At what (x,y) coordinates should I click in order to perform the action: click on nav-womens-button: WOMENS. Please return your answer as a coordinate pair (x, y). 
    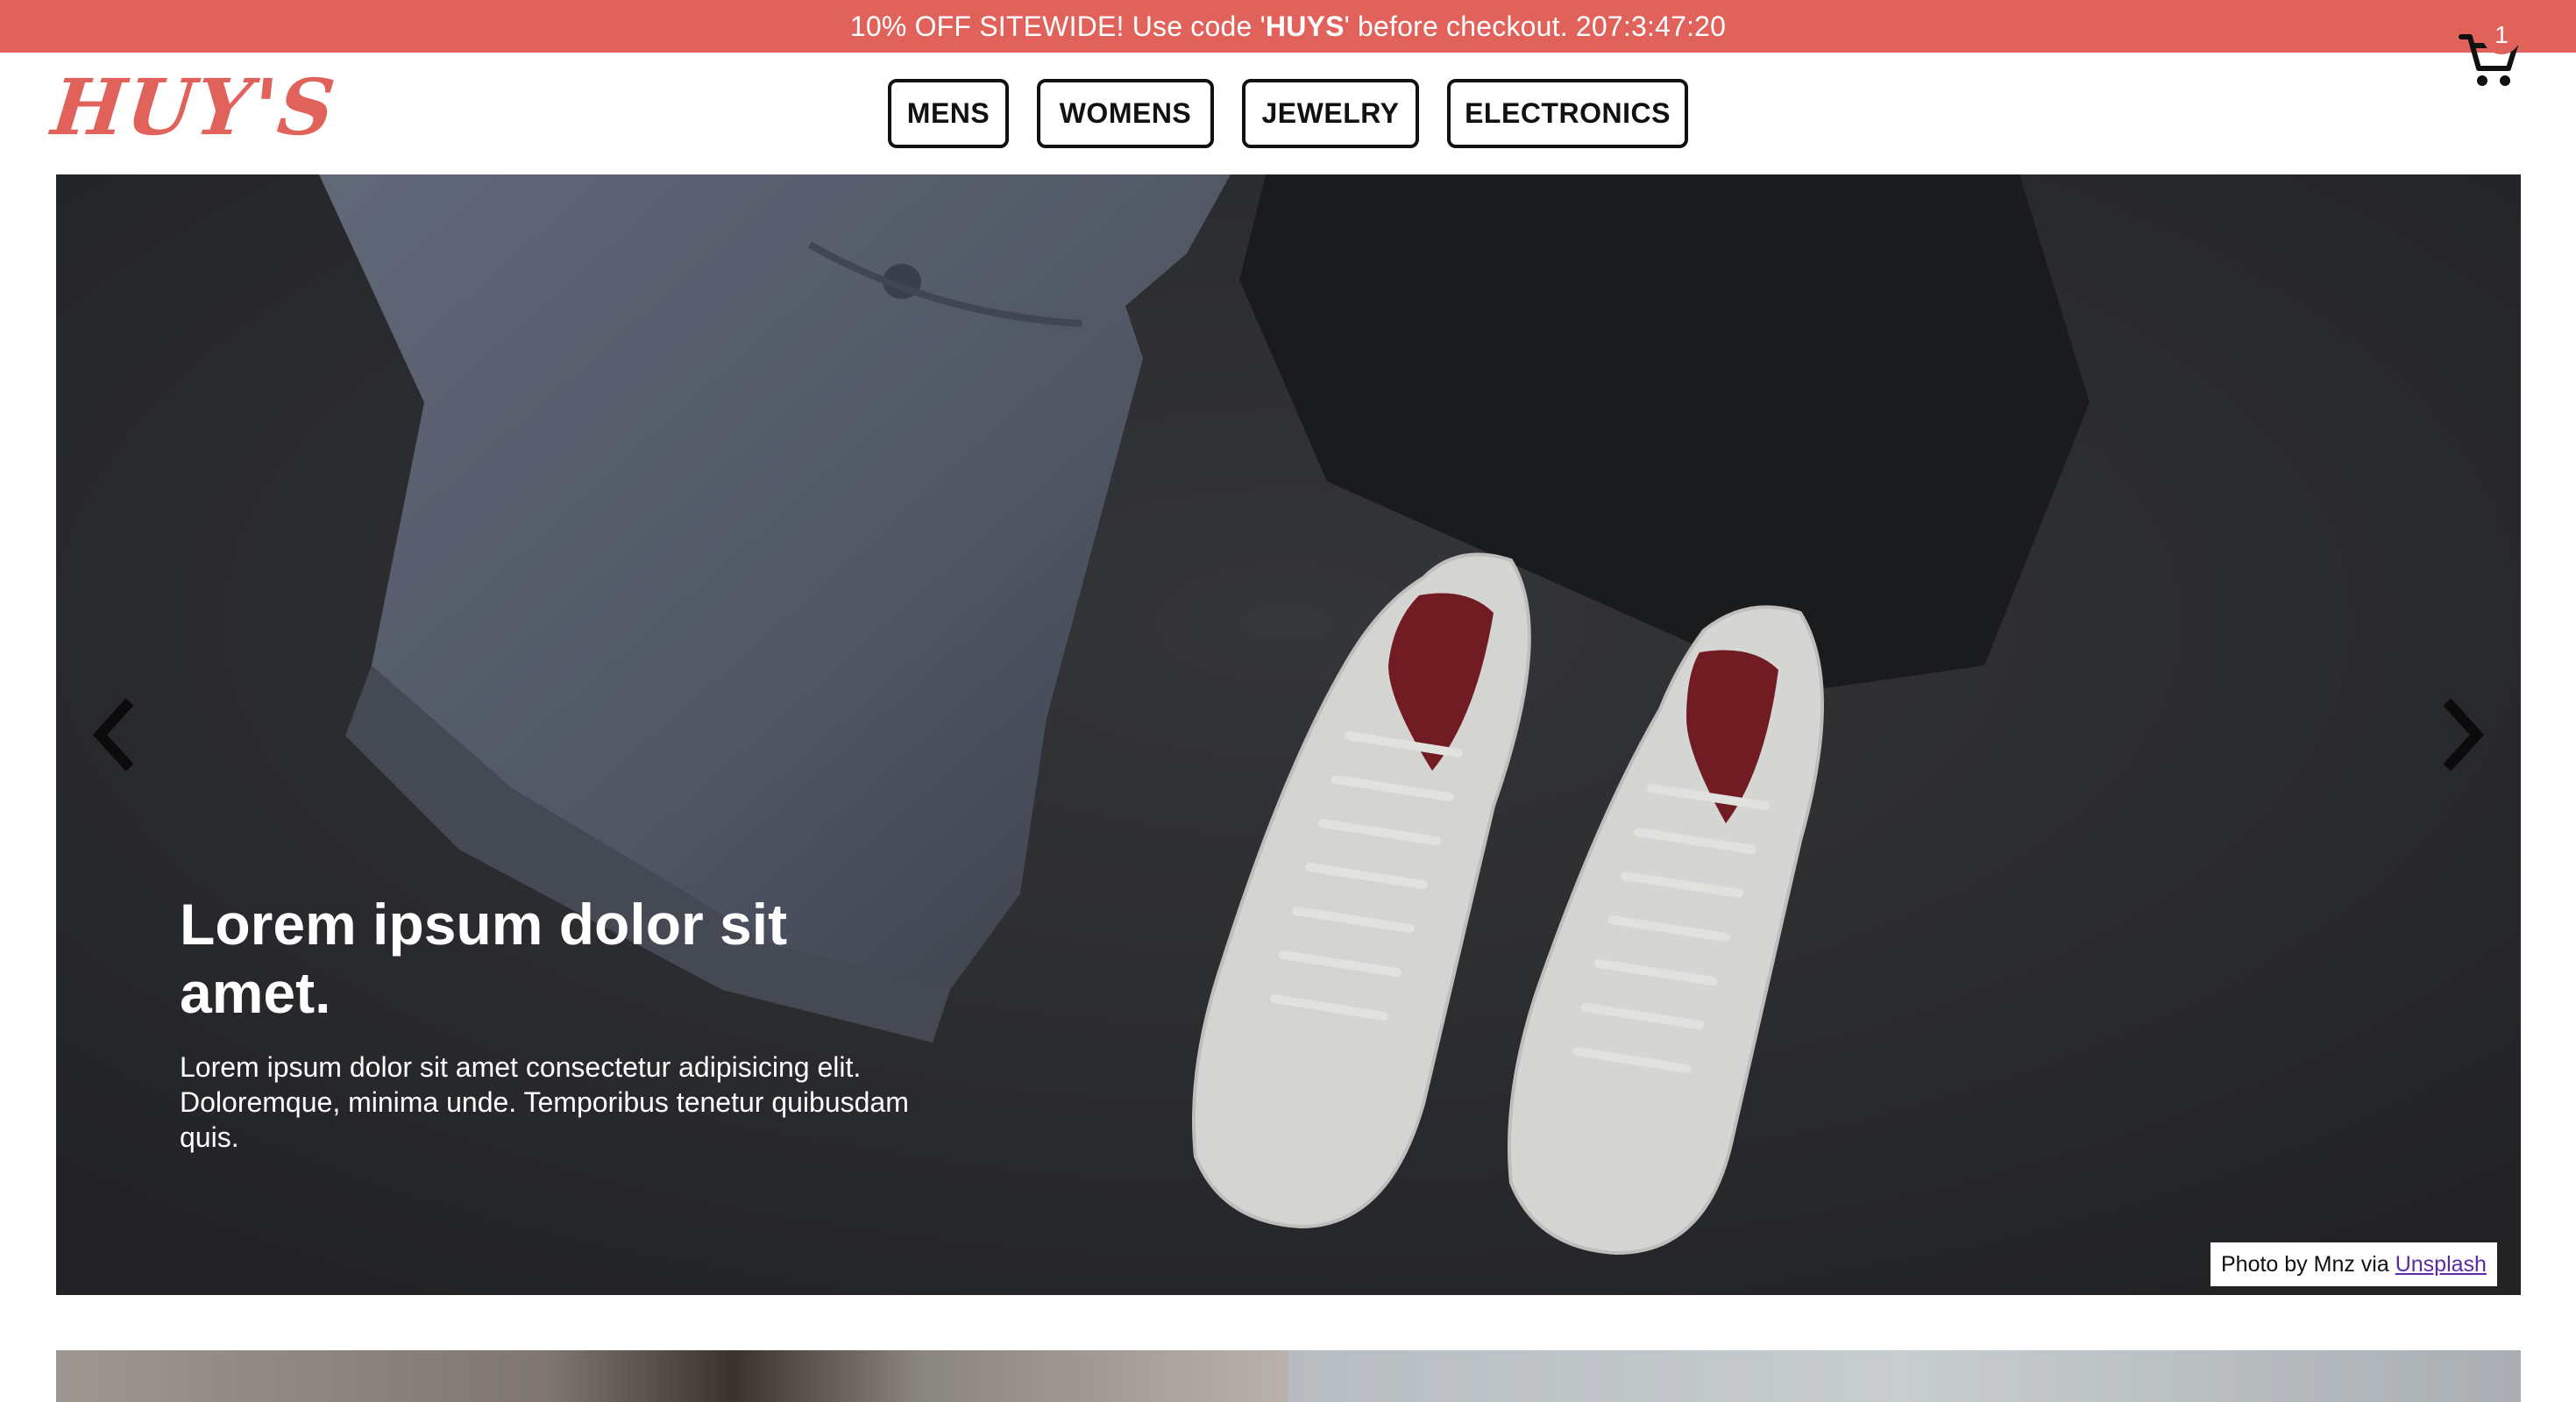
    Looking at the image, I should click on (1125, 114).